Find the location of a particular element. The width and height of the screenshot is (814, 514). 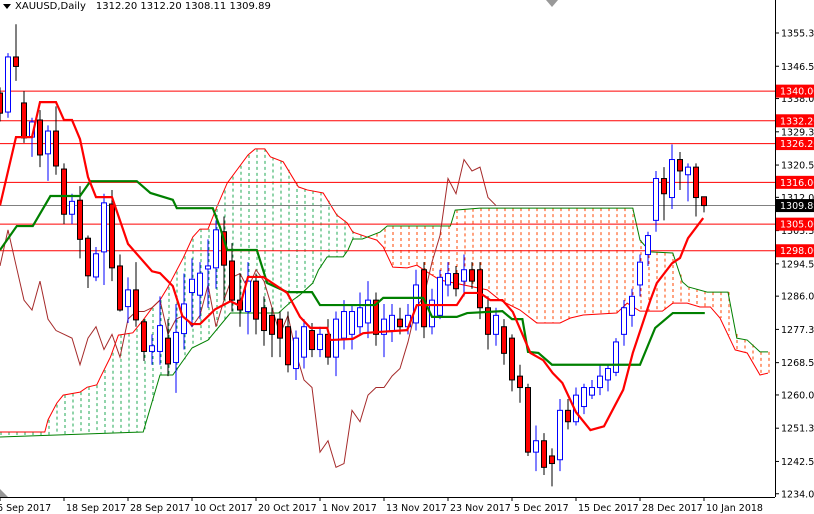

y-tick-label: 1320.55 is located at coordinates (797, 166).